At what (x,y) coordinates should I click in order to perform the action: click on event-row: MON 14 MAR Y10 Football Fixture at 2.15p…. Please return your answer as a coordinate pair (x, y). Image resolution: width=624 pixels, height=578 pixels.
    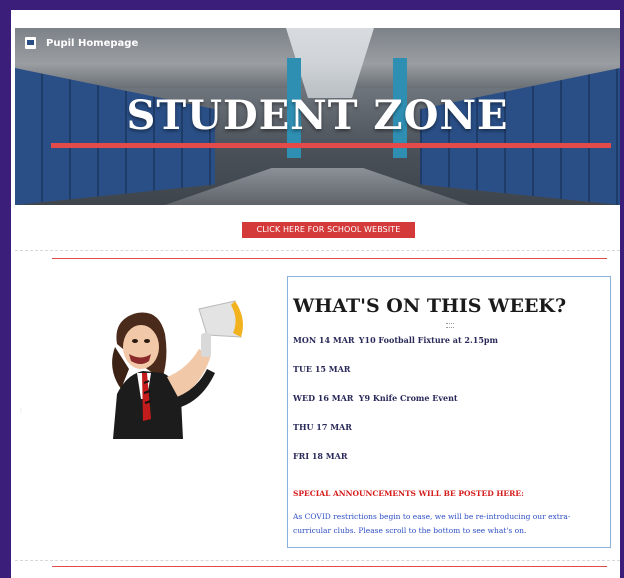
    Looking at the image, I should click on (395, 340).